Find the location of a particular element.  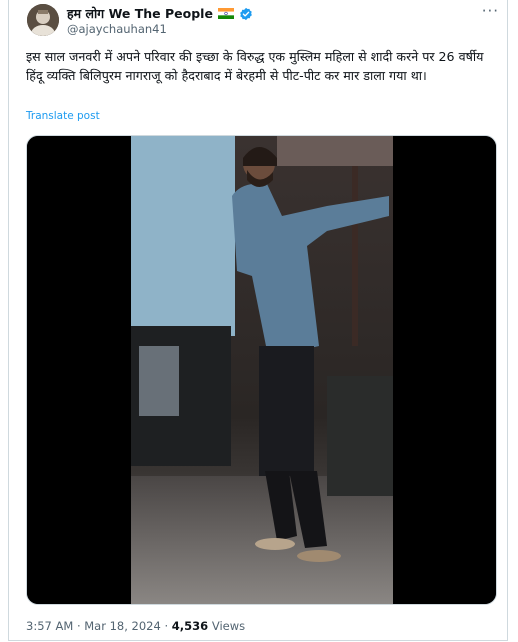

more-options-icon: ··· is located at coordinates (490, 11).